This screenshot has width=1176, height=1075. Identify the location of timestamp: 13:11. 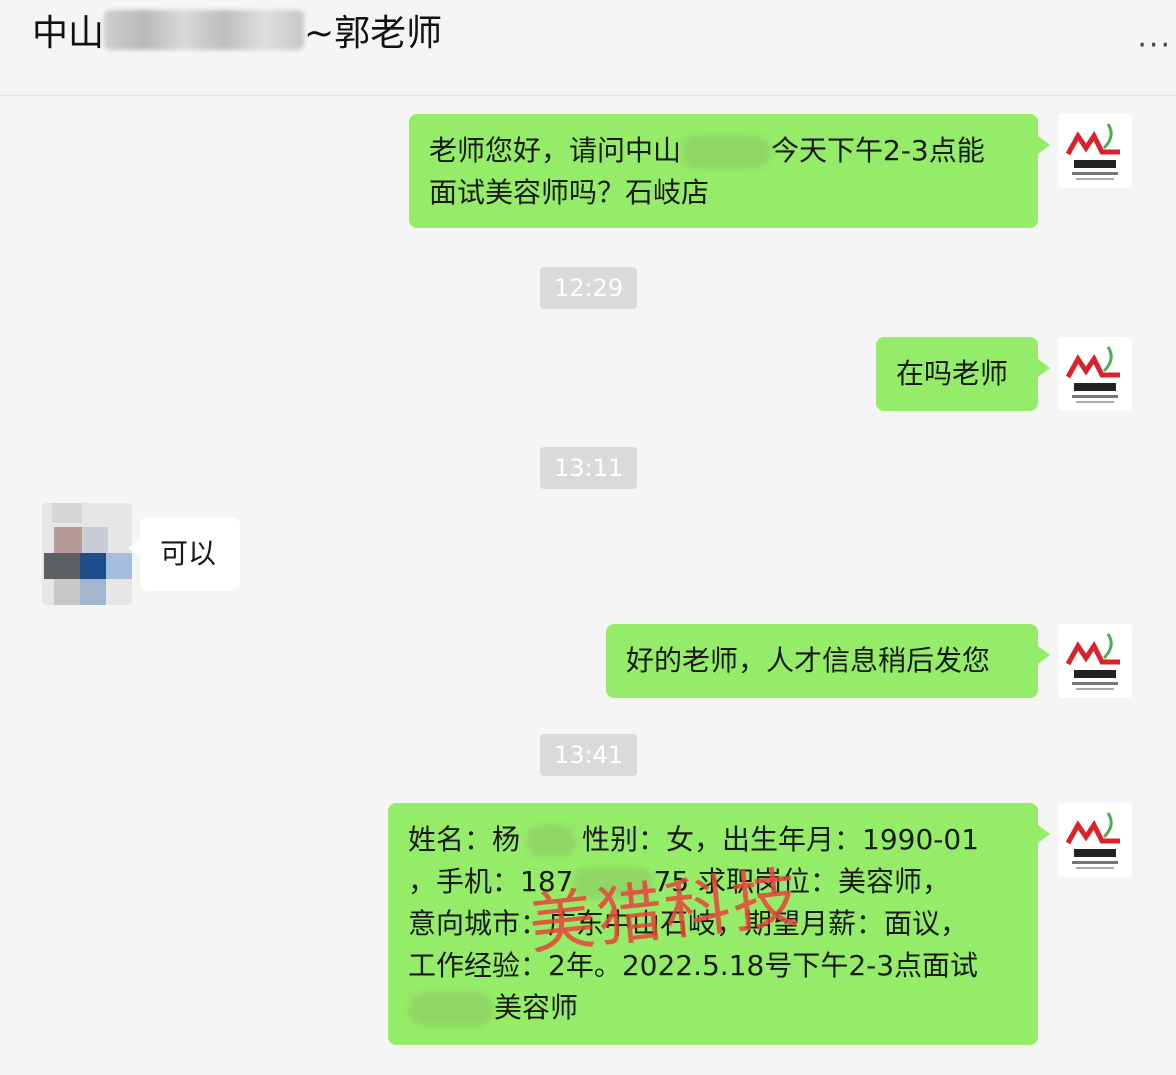
(589, 468).